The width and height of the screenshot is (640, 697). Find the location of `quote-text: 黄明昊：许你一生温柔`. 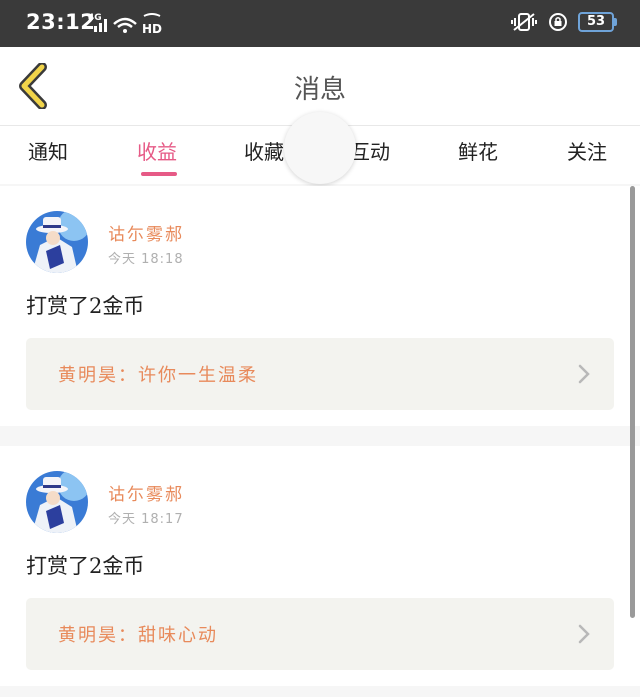

quote-text: 黄明昊：许你一生温柔 is located at coordinates (158, 375).